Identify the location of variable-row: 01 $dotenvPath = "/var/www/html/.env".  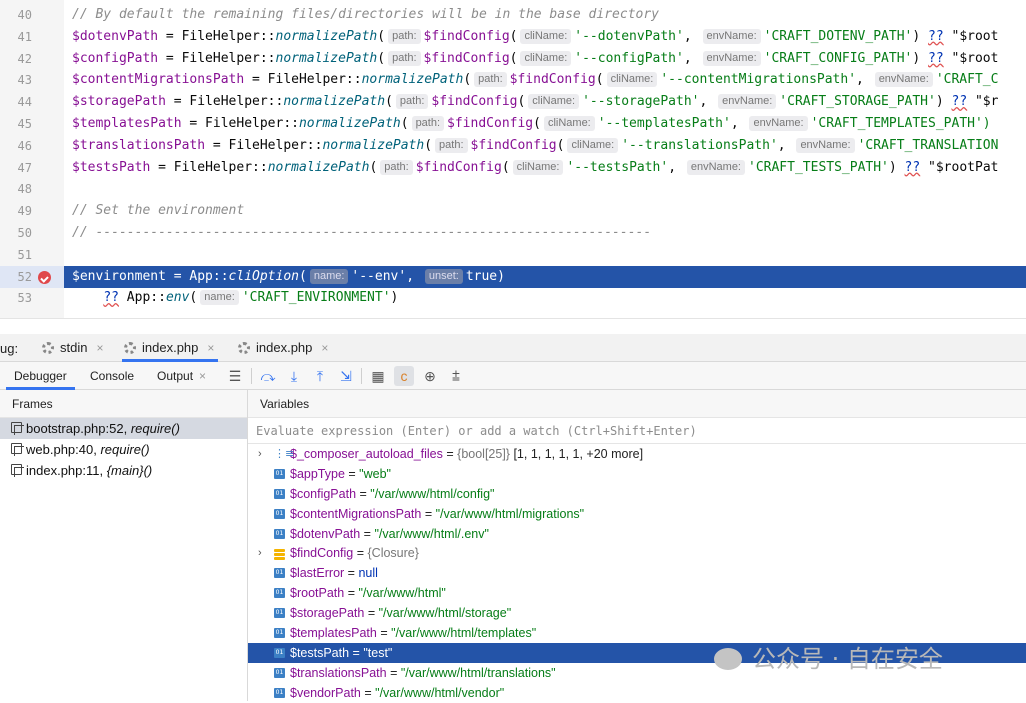
(637, 534).